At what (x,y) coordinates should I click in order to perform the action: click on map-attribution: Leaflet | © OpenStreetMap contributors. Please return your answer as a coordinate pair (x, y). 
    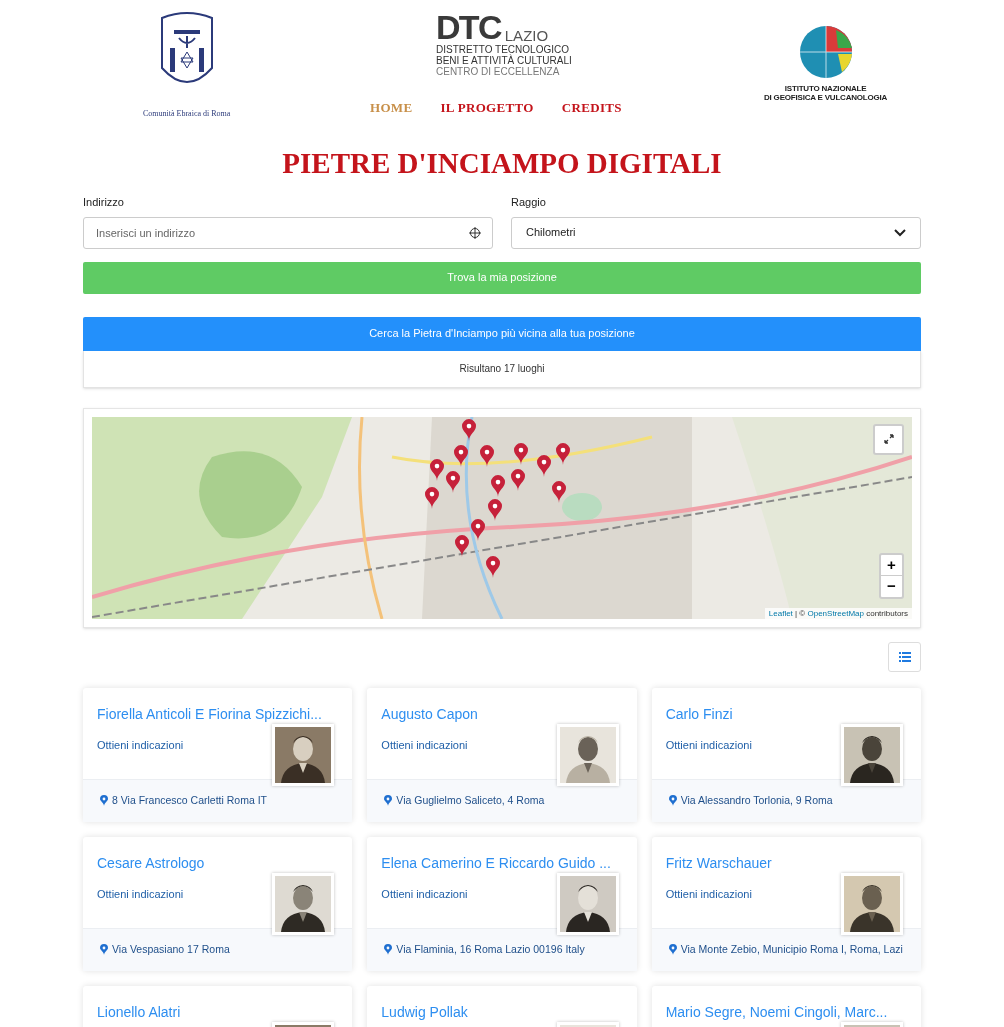
    Looking at the image, I should click on (838, 613).